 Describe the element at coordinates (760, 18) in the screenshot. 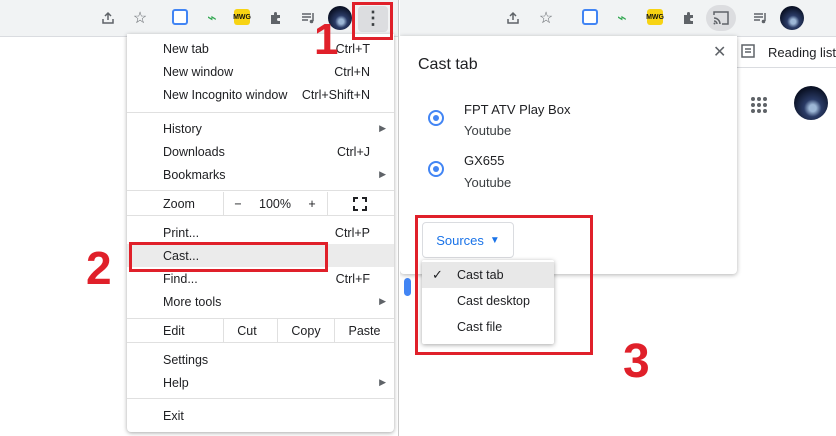

I see `media-control-icon` at that location.